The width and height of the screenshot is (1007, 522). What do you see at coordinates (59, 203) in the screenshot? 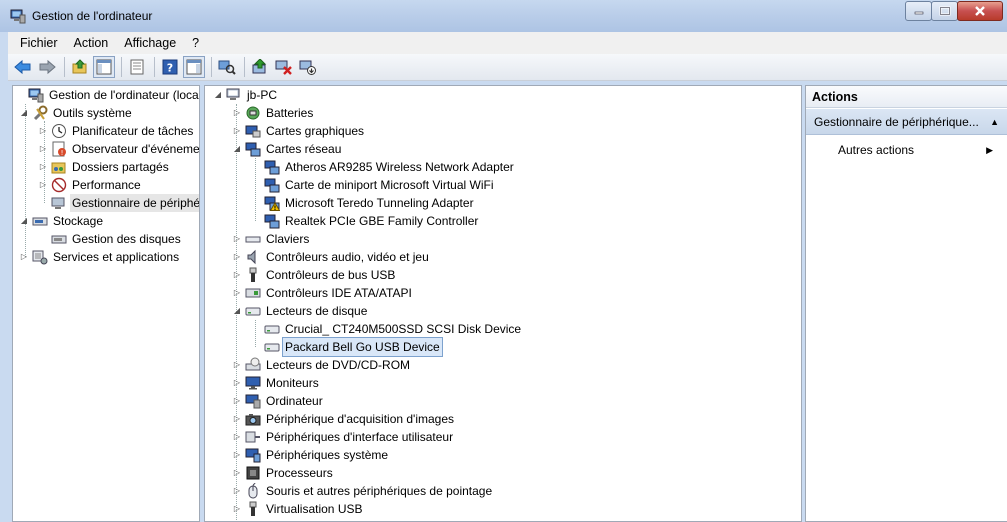
I see `device-manager-icon` at bounding box center [59, 203].